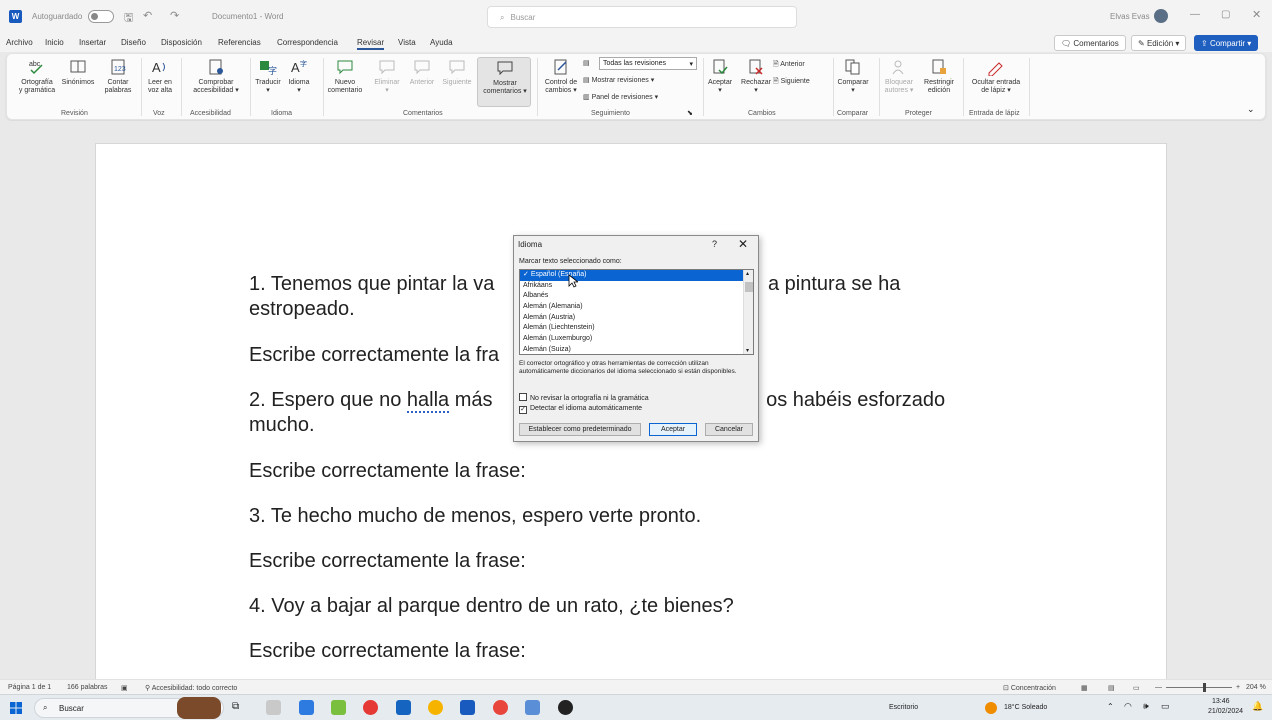 Image resolution: width=1272 pixels, height=720 pixels. I want to click on read-aloud-button: A Leer en voz alta, so click(160, 76).